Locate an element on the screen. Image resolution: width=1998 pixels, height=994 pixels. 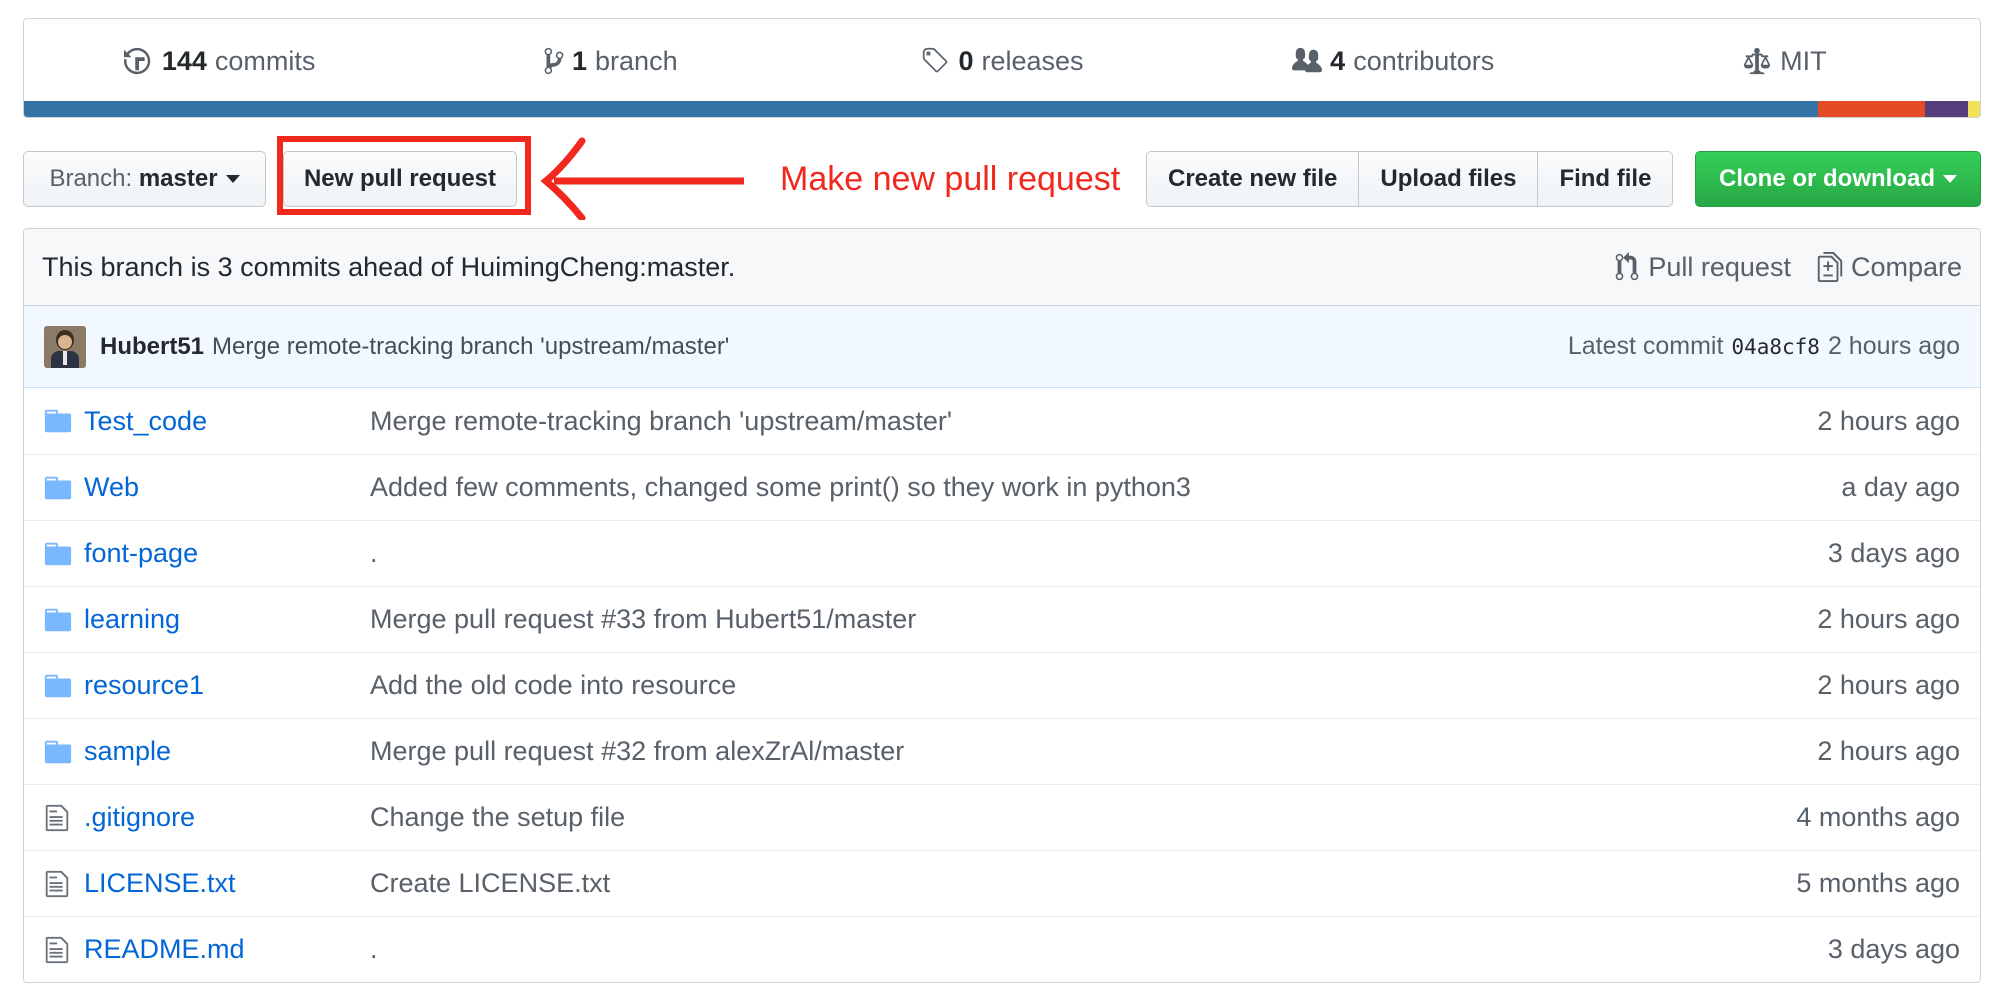
create-new-file-label: Create new file is located at coordinates (1253, 178).